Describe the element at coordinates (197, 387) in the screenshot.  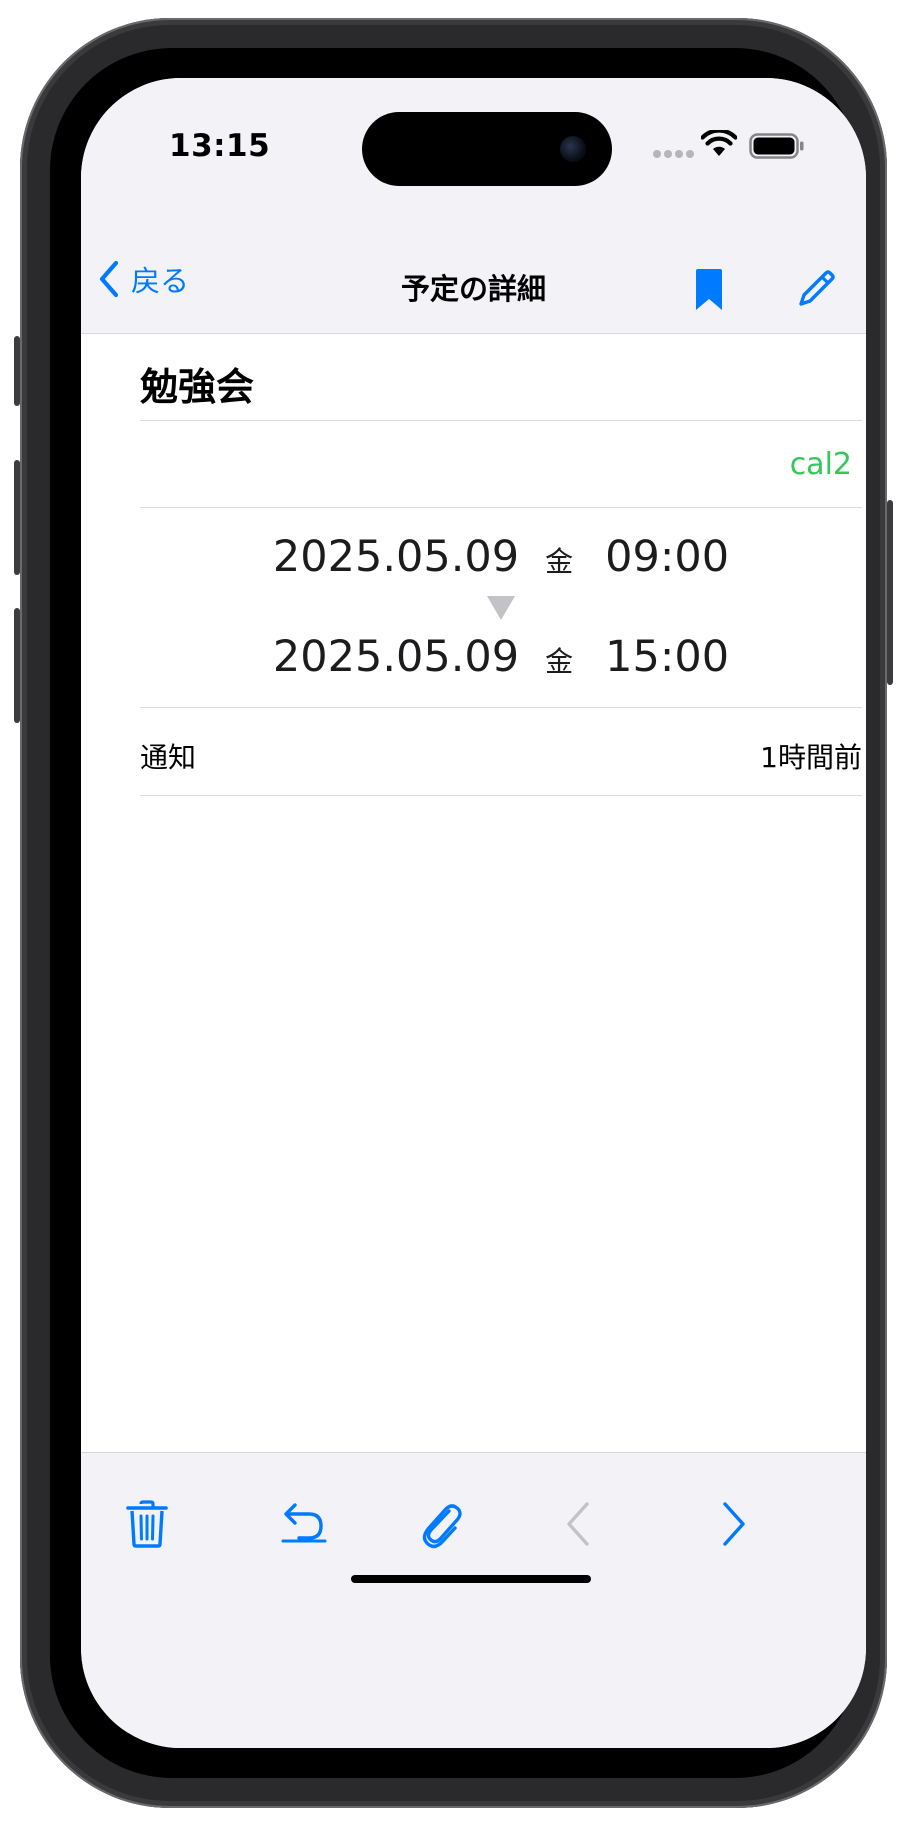
I see `event-title: 勉強会` at that location.